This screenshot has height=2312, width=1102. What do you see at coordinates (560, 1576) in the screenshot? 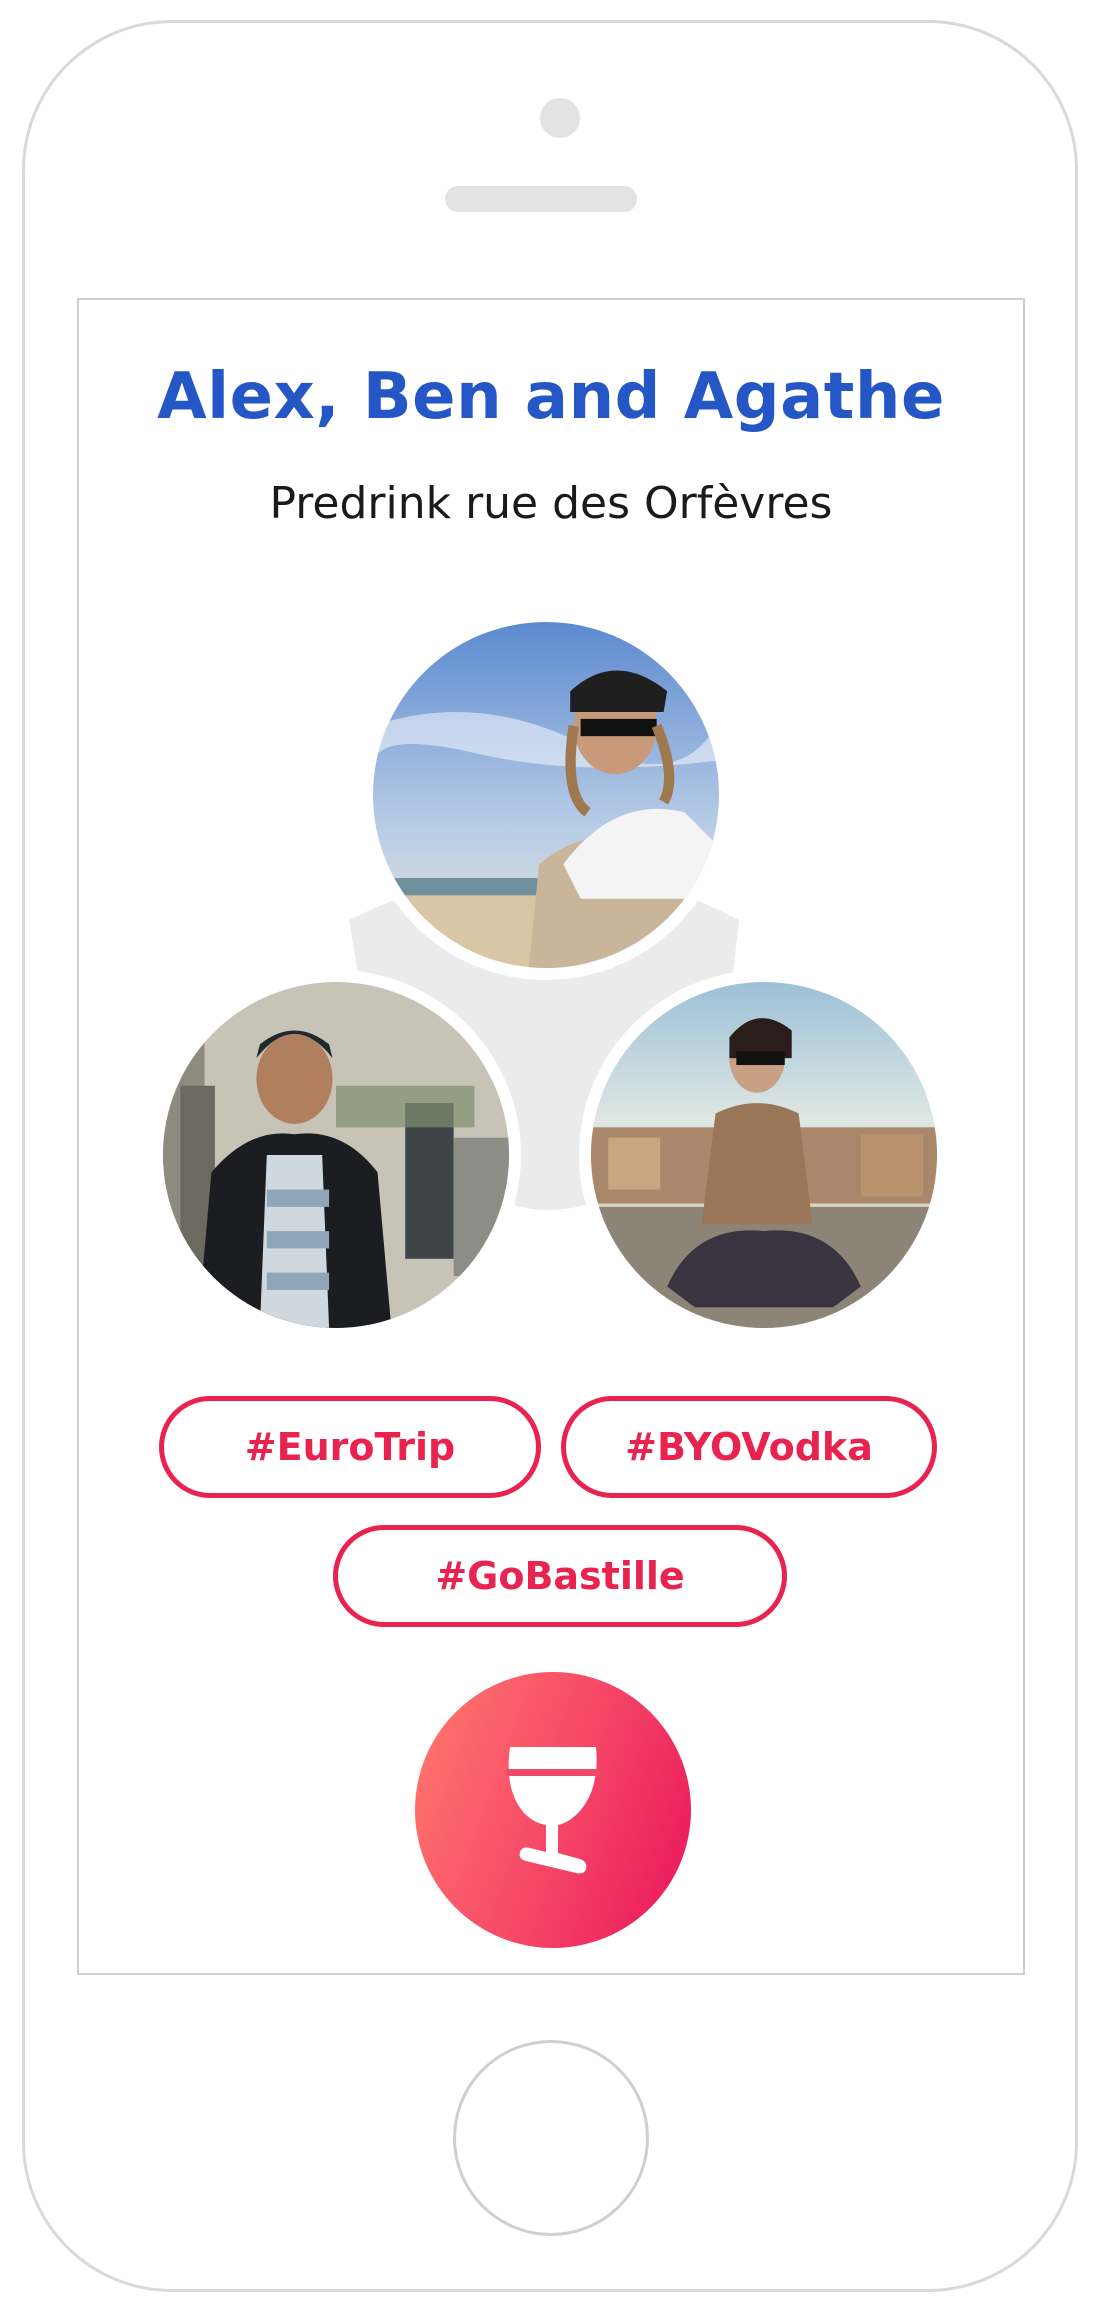
I see `tag-gobastille: #GoBastille` at bounding box center [560, 1576].